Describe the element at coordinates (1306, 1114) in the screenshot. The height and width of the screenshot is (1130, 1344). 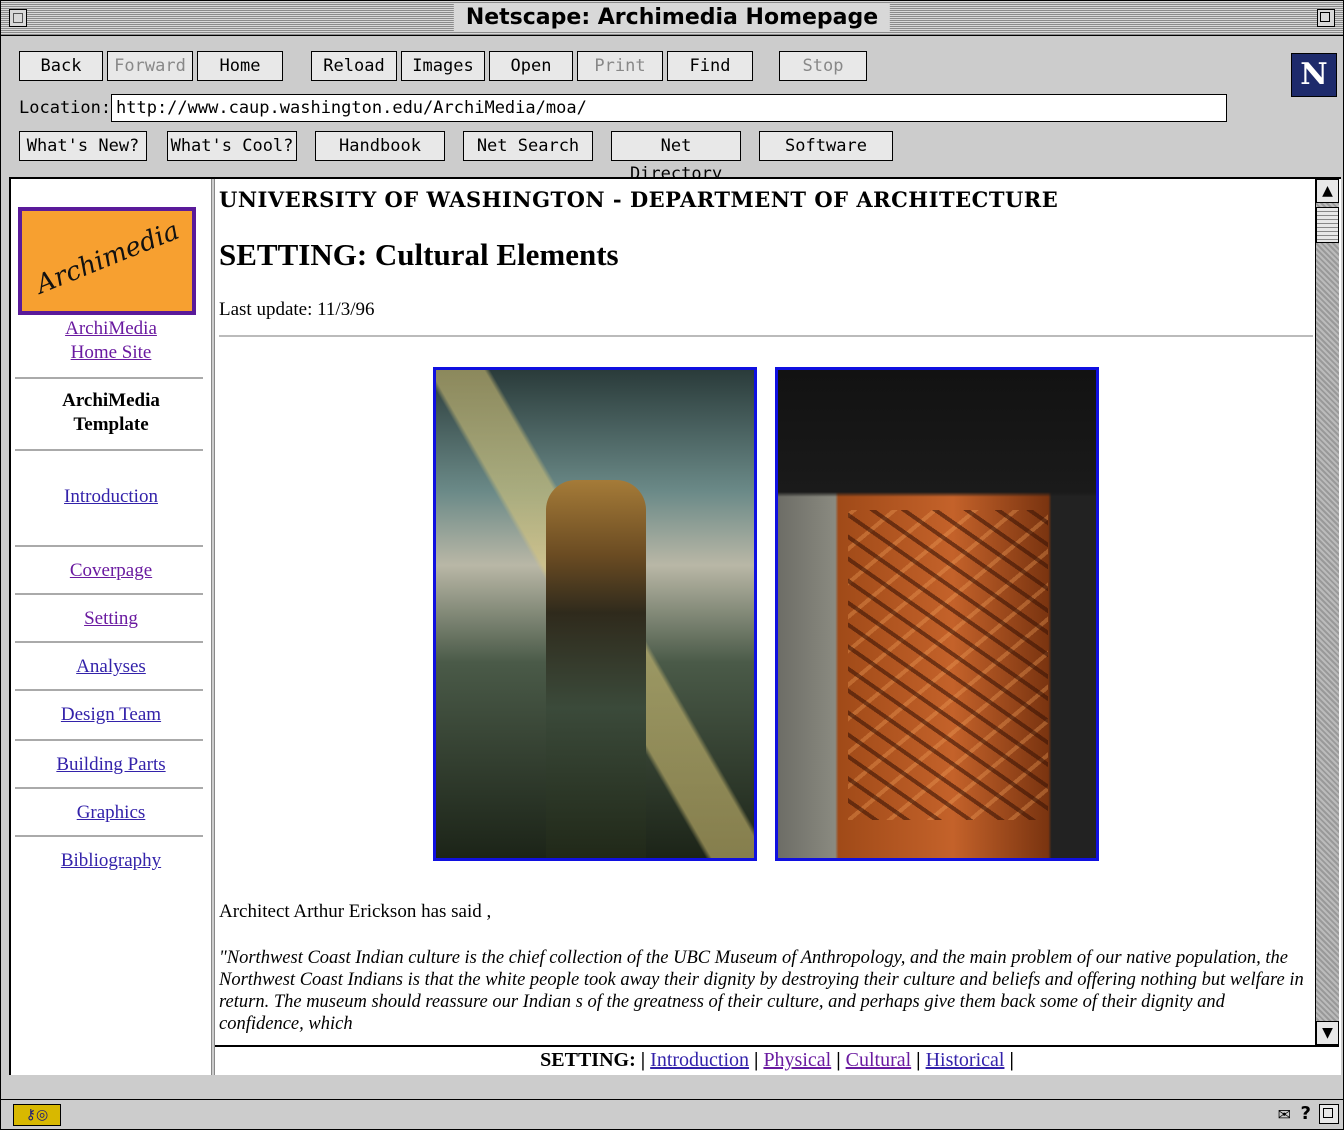
I see `help-icon: ?` at that location.